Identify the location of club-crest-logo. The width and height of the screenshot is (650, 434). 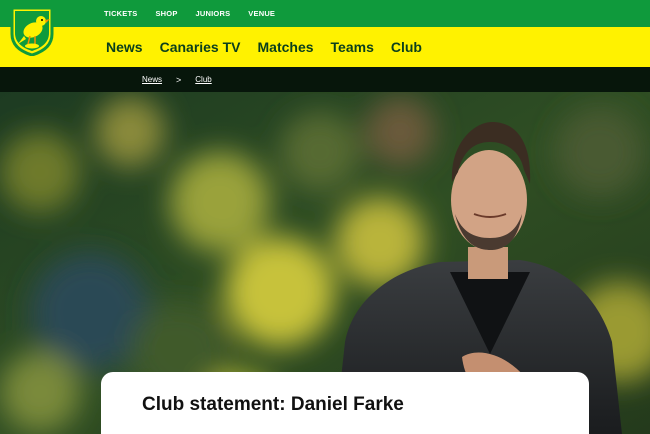
(32, 31).